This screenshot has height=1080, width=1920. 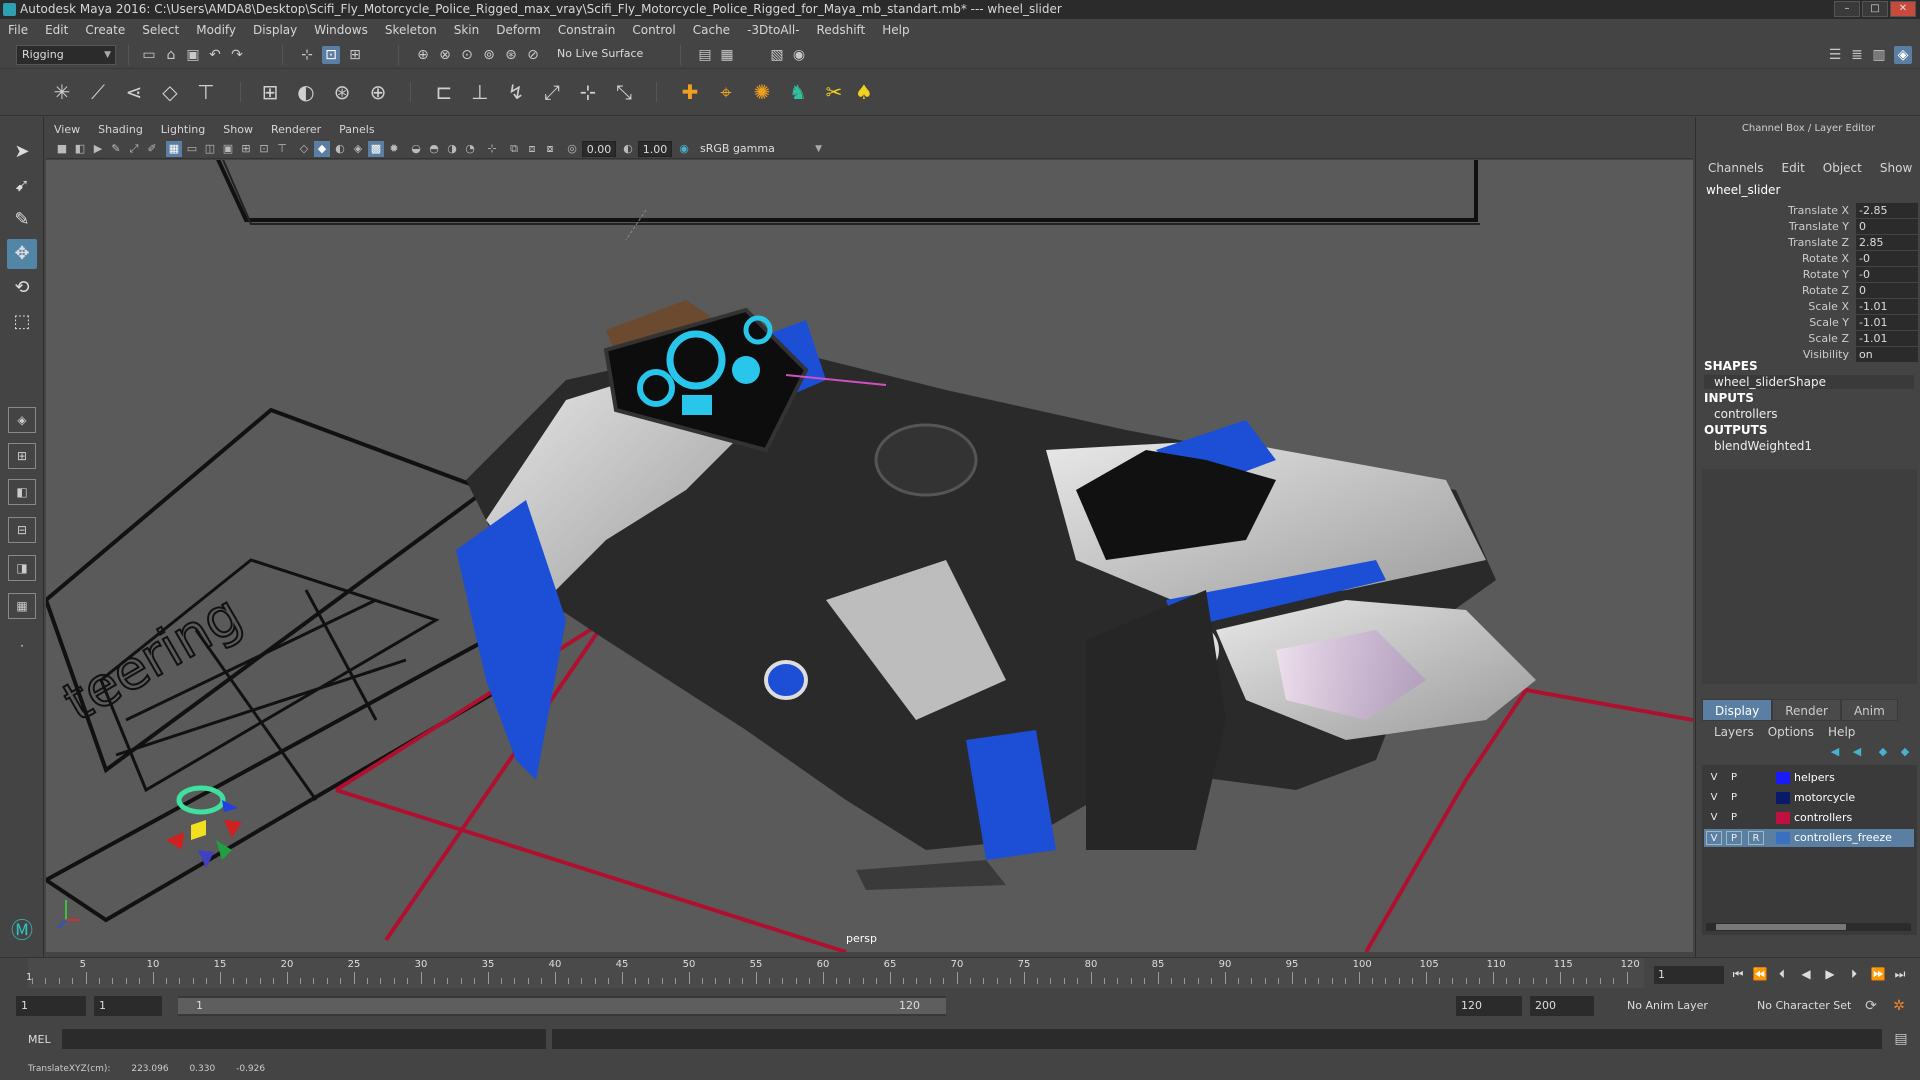 I want to click on bind-skin-icon: ⊞, so click(x=270, y=92).